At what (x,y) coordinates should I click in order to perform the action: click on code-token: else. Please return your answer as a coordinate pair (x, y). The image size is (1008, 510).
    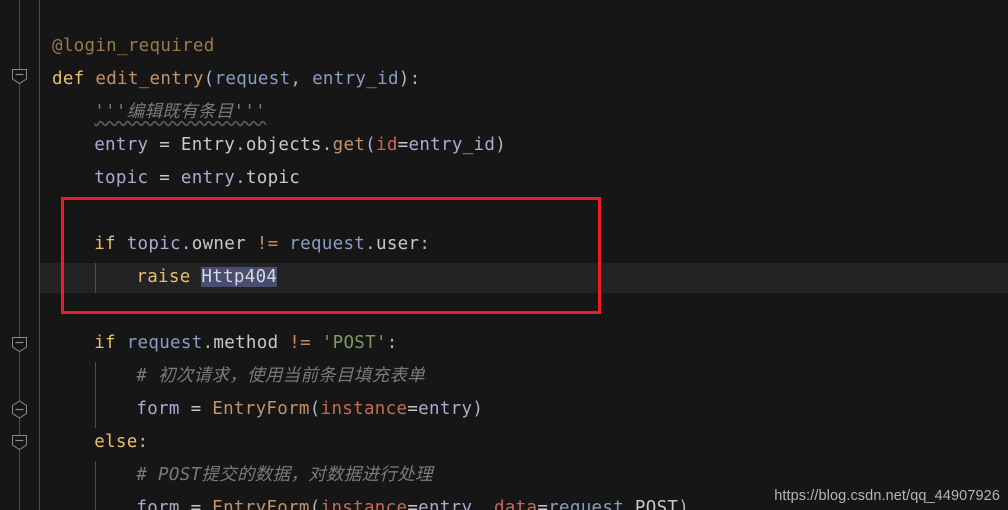
    Looking at the image, I should click on (116, 442).